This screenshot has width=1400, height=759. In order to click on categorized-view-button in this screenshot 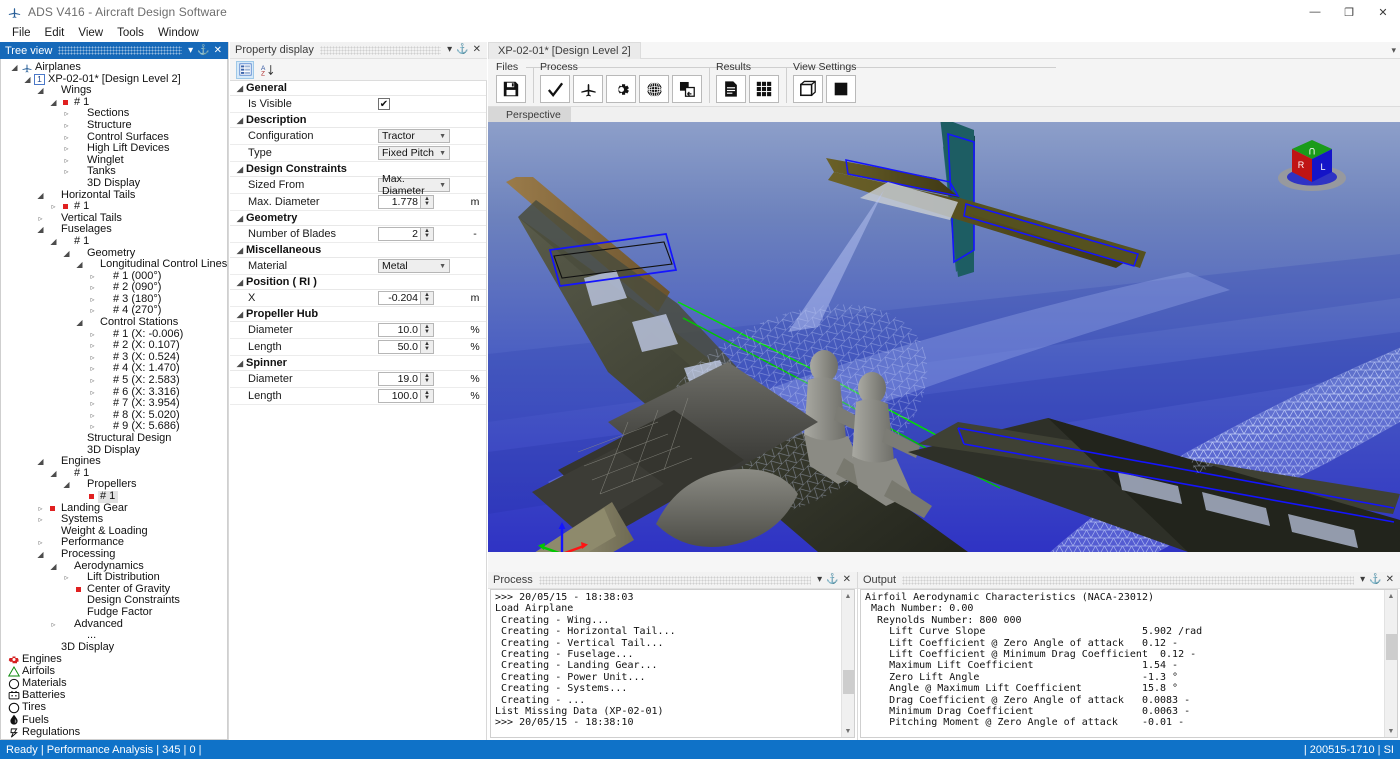, I will do `click(245, 69)`.